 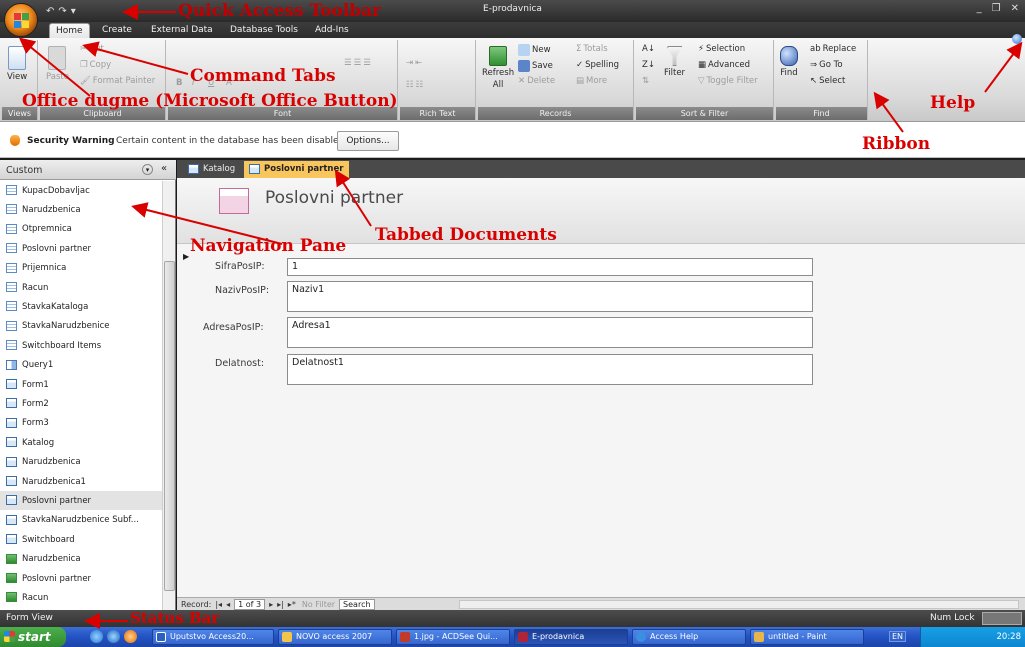 I want to click on clear-sort-button: ⇅, so click(x=645, y=81).